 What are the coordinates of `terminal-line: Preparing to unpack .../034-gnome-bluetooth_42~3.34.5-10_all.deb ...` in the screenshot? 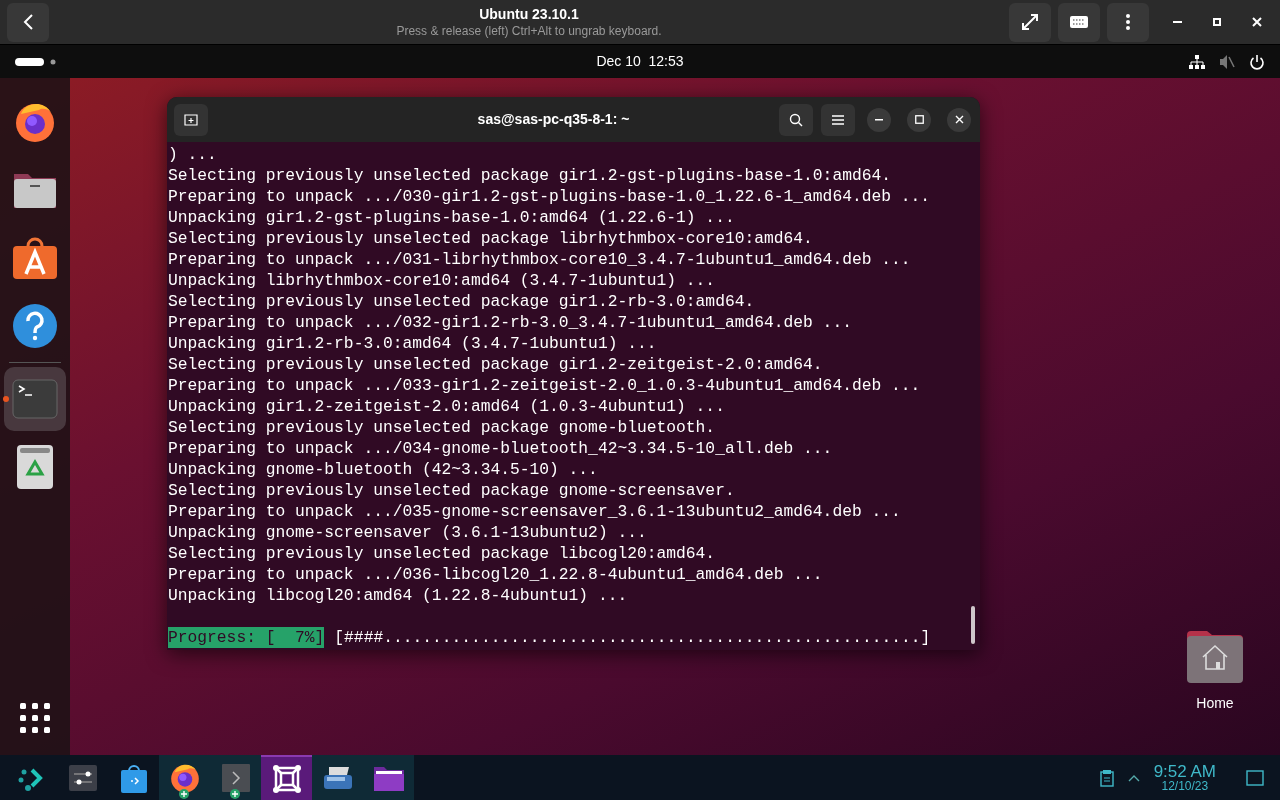 It's located at (501, 448).